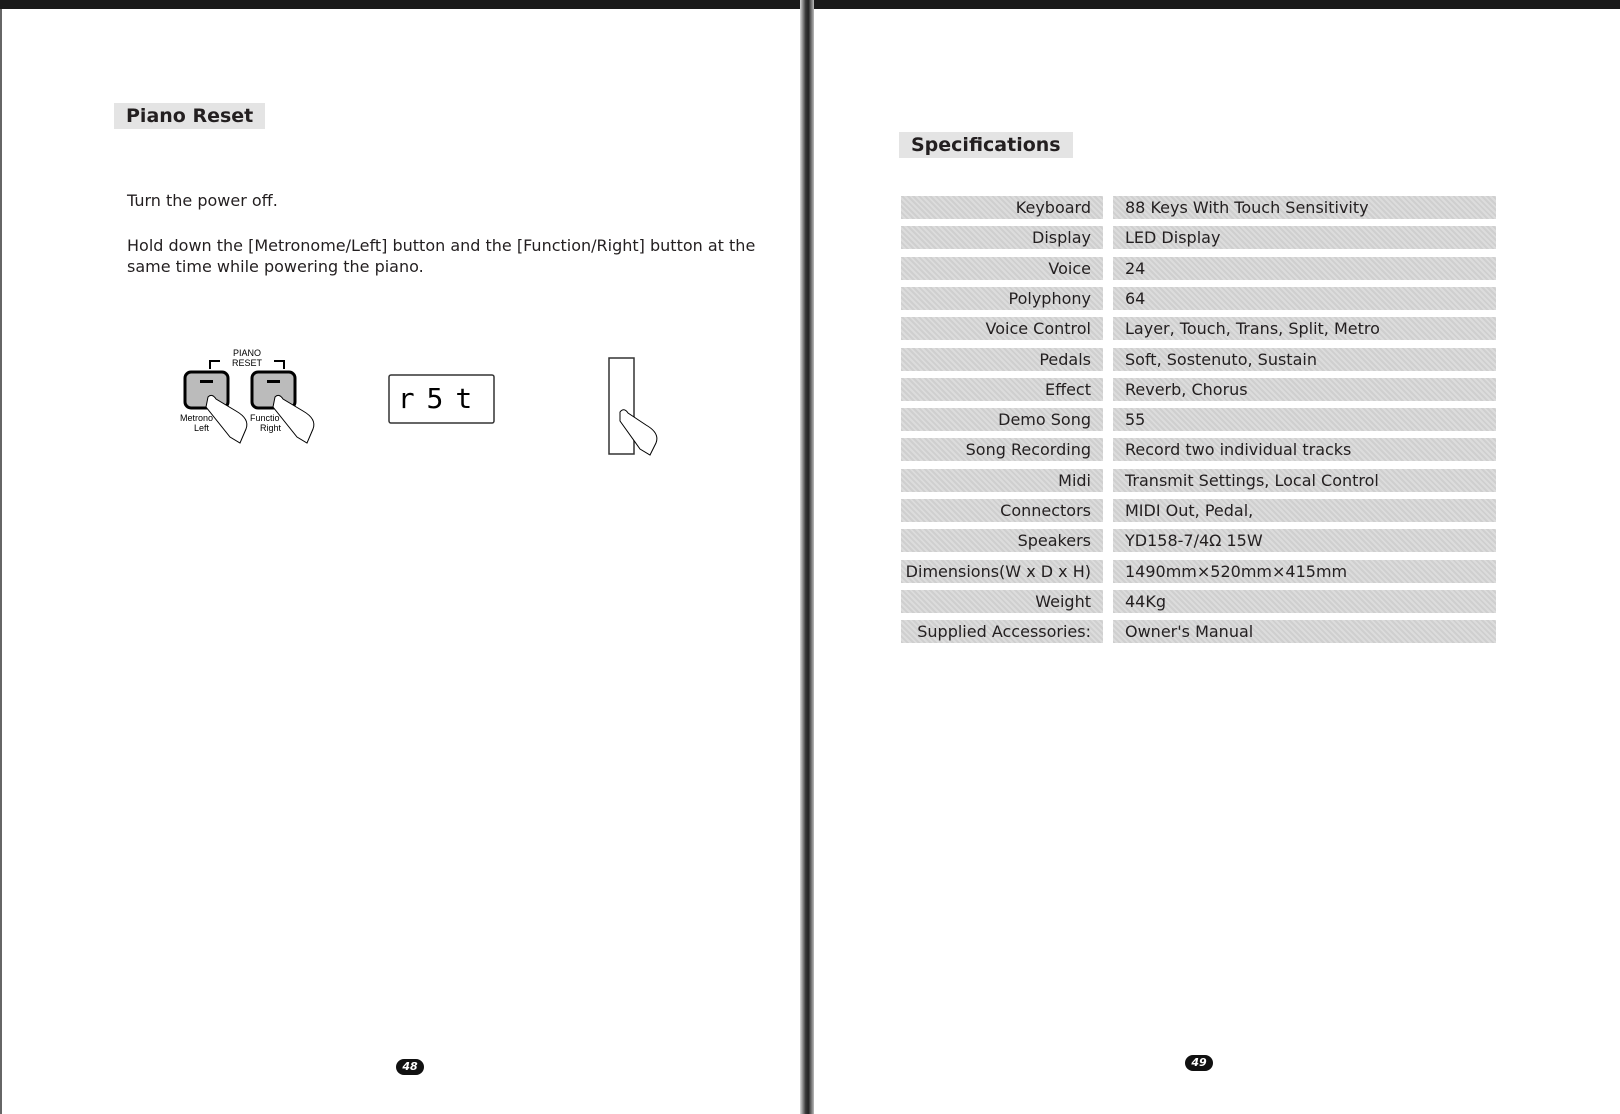 The height and width of the screenshot is (1114, 1620). What do you see at coordinates (410, 1067) in the screenshot?
I see `page-number: 48` at bounding box center [410, 1067].